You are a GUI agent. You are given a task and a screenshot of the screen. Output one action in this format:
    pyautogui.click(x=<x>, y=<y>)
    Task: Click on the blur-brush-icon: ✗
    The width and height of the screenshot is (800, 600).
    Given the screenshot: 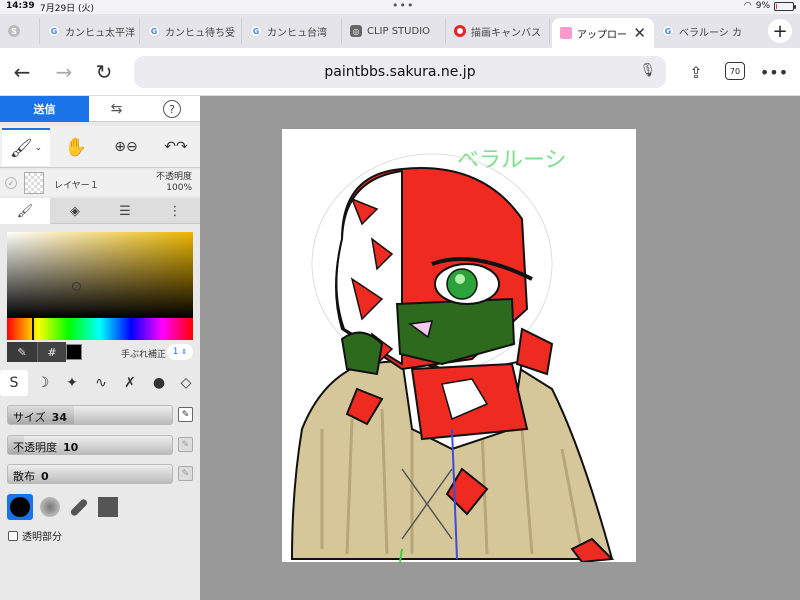 What is the action you would take?
    pyautogui.click(x=130, y=383)
    